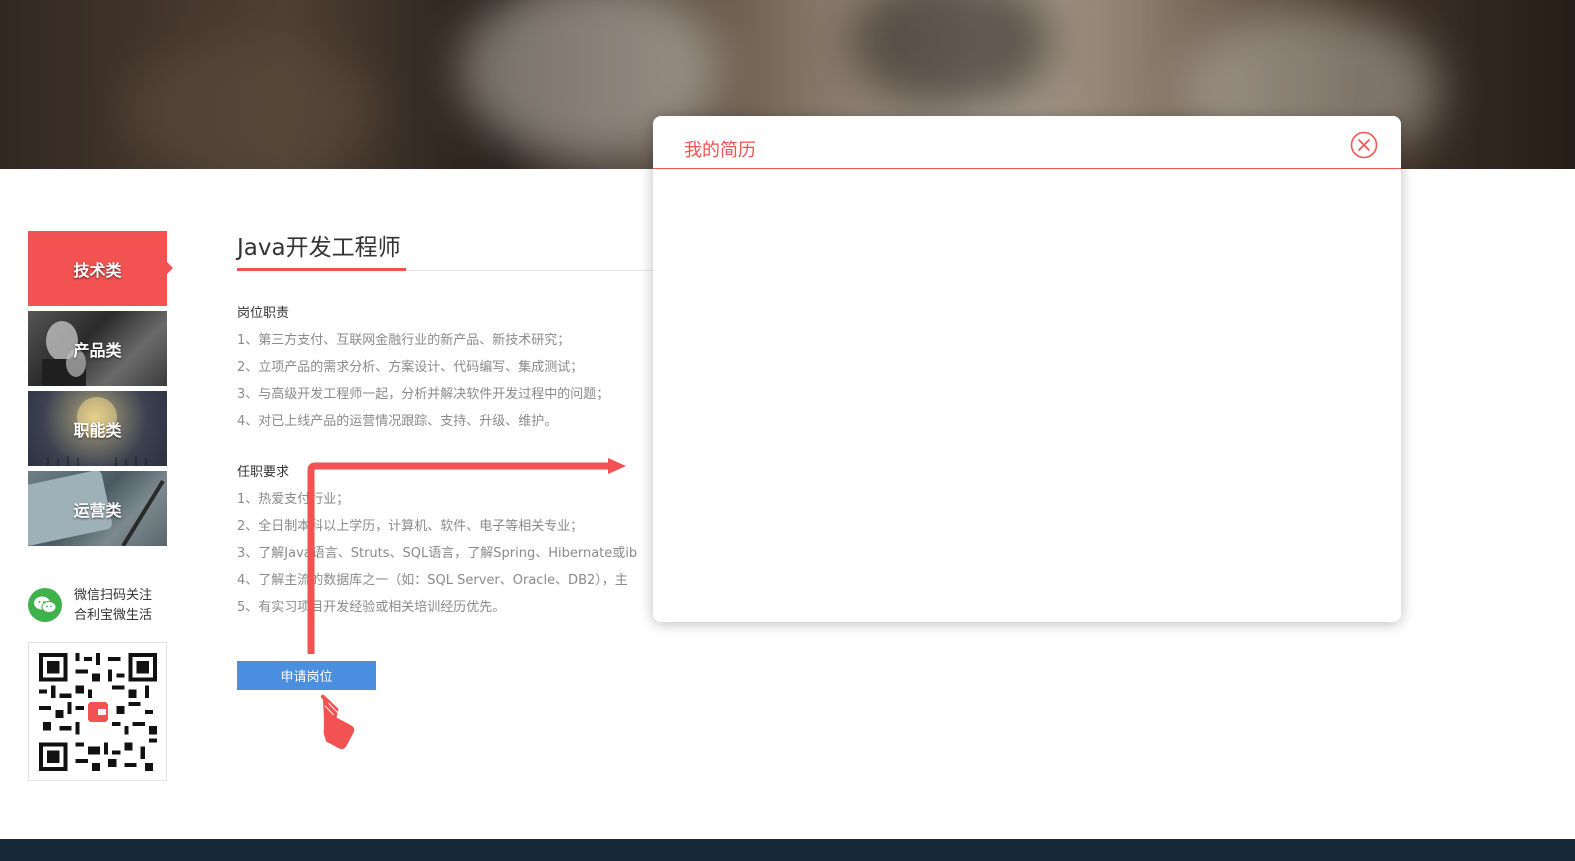  Describe the element at coordinates (263, 472) in the screenshot. I see `requirements-heading: 任职要求` at that location.